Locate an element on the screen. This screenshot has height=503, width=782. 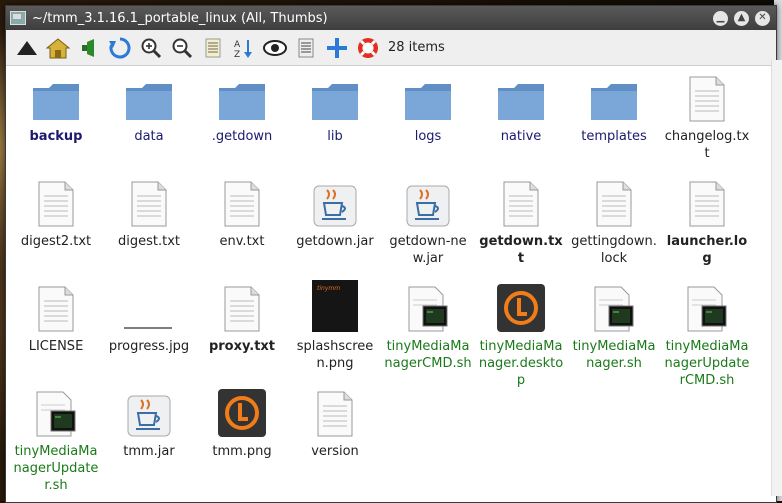
splash-icon: tinymm is located at coordinates (335, 306).